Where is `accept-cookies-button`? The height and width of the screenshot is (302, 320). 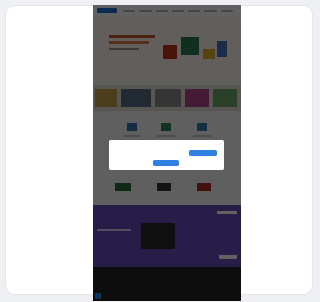 accept-cookies-button is located at coordinates (203, 153).